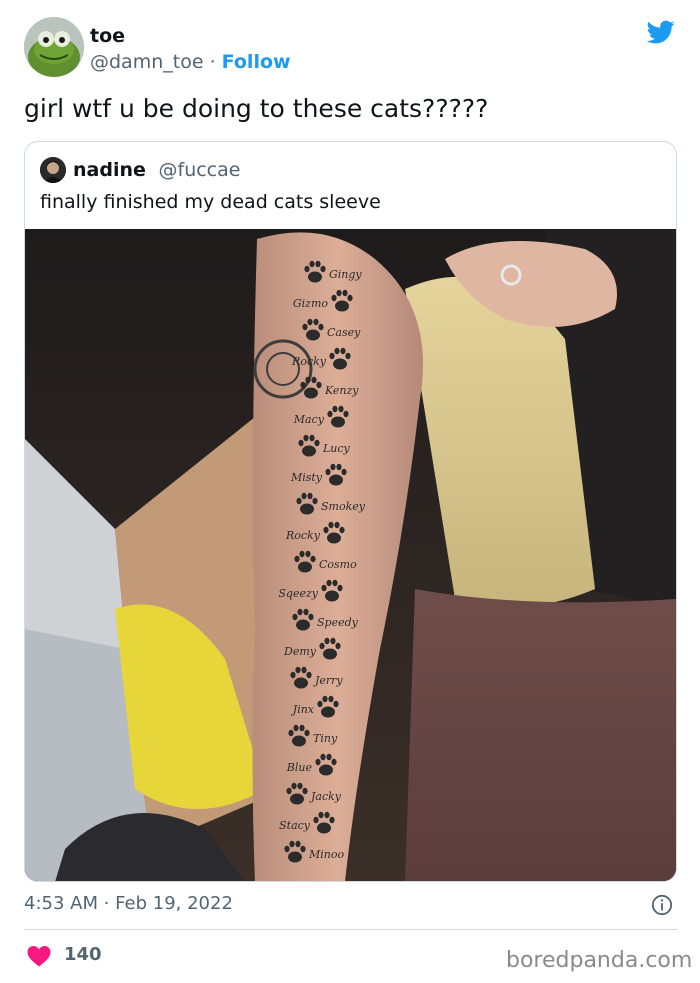 The height and width of the screenshot is (983, 700). Describe the element at coordinates (661, 32) in the screenshot. I see `twitter-bird-icon` at that location.